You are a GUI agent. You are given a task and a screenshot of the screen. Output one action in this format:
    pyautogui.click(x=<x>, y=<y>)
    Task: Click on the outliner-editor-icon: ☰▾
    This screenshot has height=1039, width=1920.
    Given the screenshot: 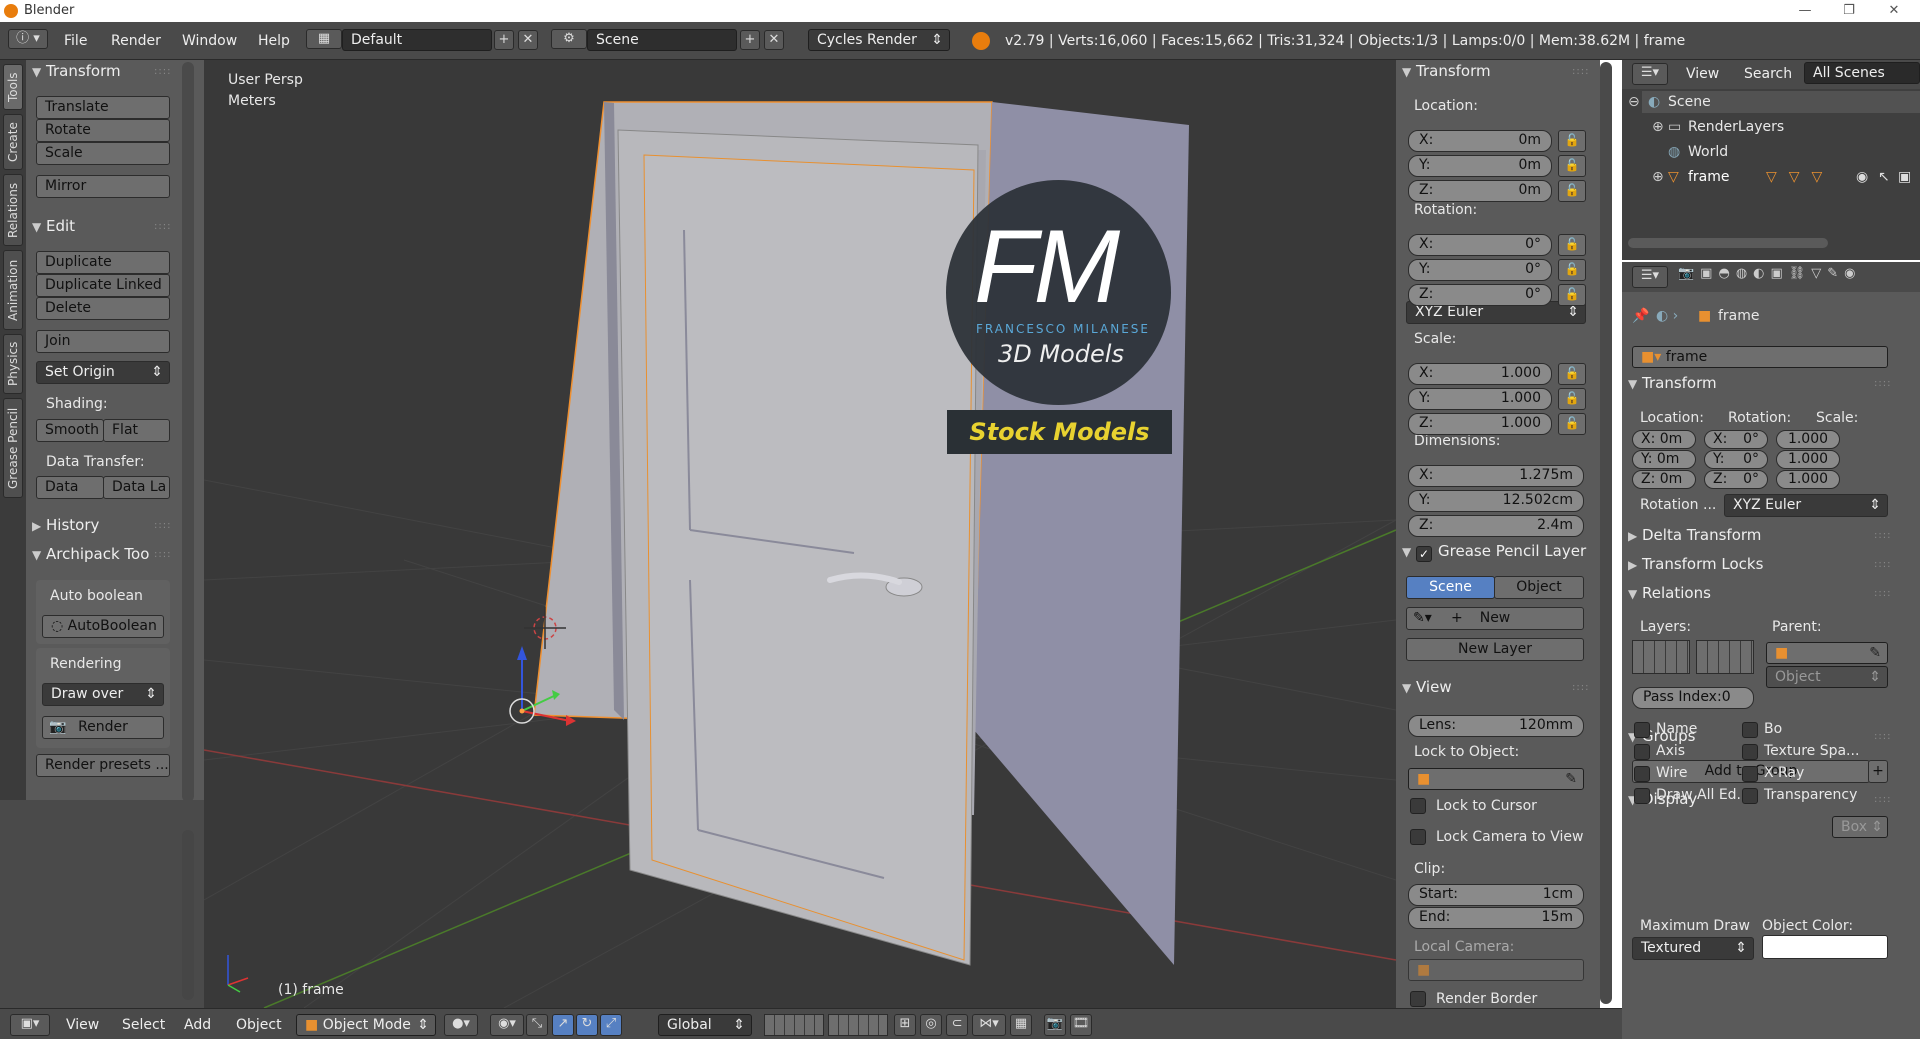 What is the action you would take?
    pyautogui.click(x=1650, y=74)
    